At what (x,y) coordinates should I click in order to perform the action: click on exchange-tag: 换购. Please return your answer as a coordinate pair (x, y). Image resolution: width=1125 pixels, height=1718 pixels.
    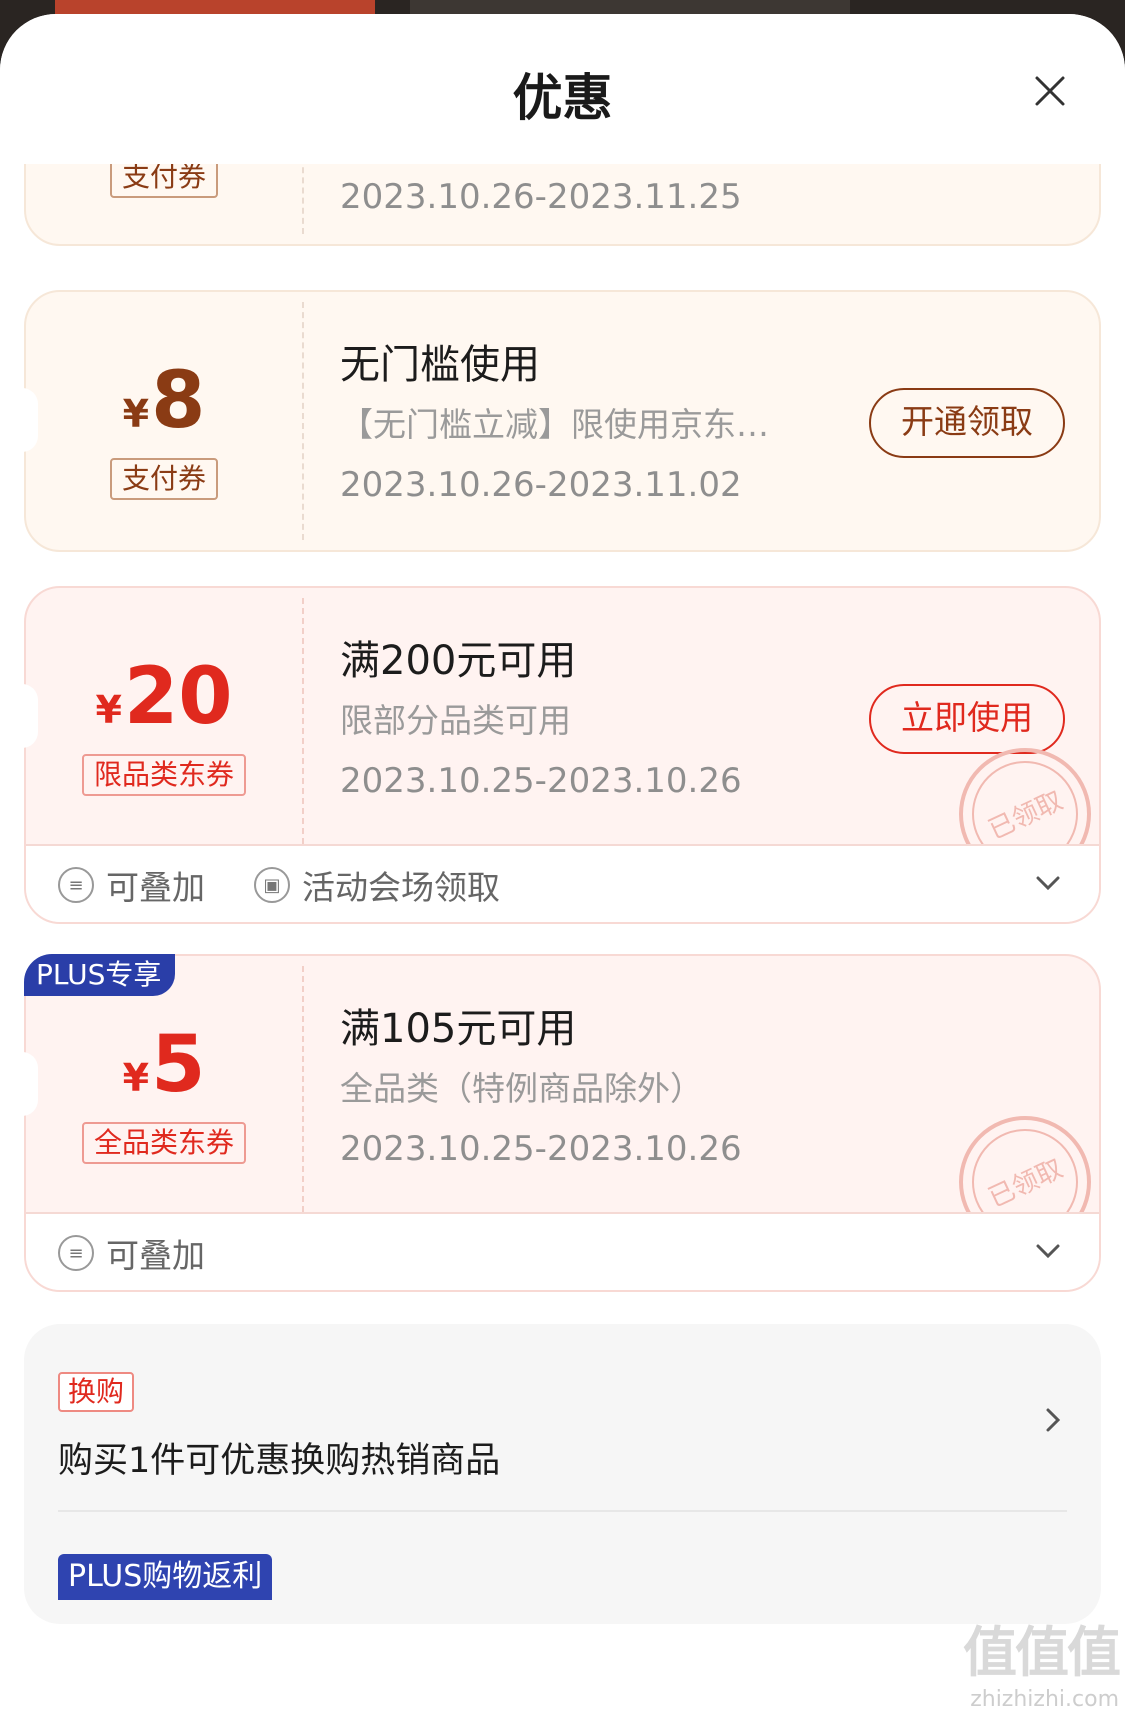
    Looking at the image, I should click on (96, 1392).